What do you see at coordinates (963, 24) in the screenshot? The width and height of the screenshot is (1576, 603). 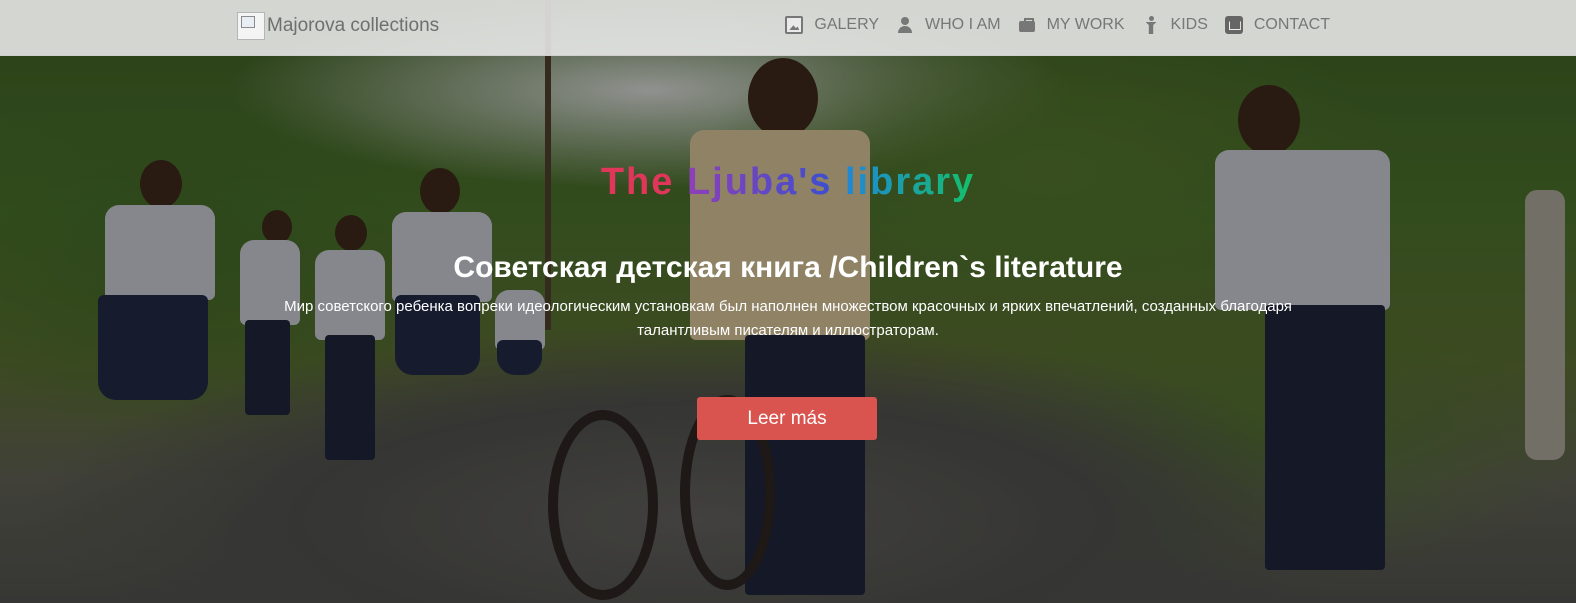 I see `nav-item-label: WHO I AM` at bounding box center [963, 24].